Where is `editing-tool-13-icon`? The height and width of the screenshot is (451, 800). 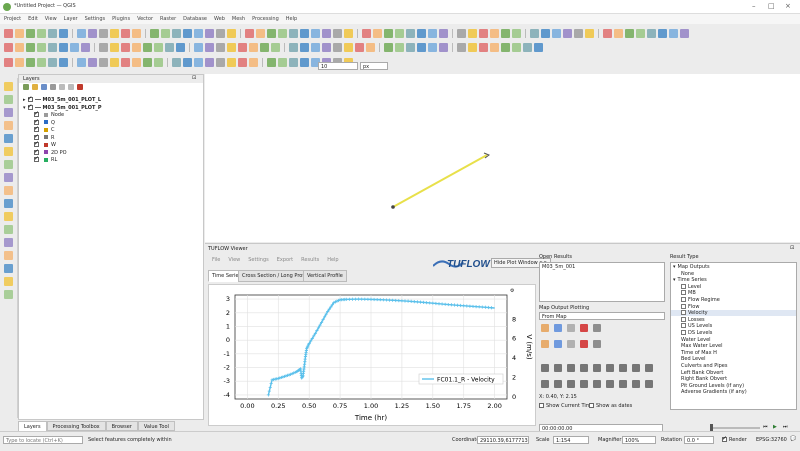
editing-tool-13-icon is located at coordinates (147, 47).